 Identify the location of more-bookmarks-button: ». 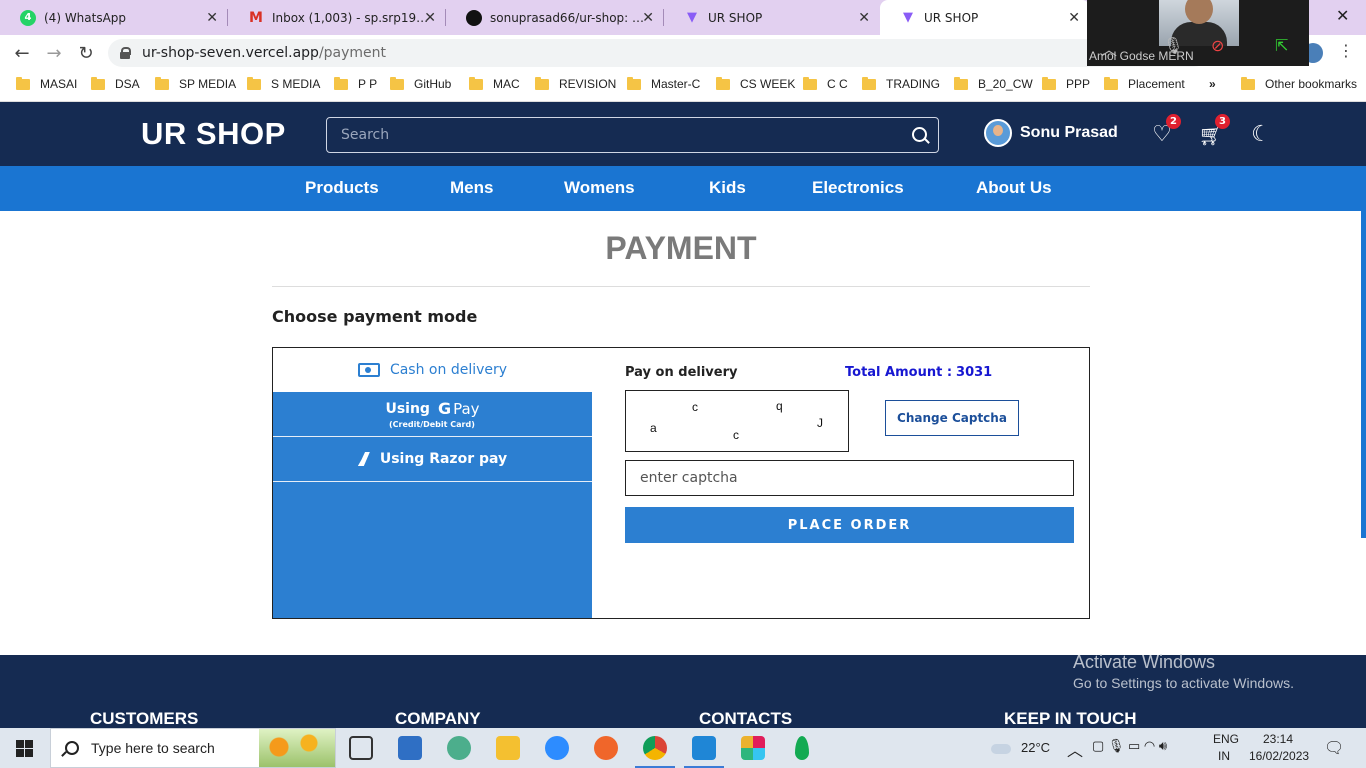
(1212, 84).